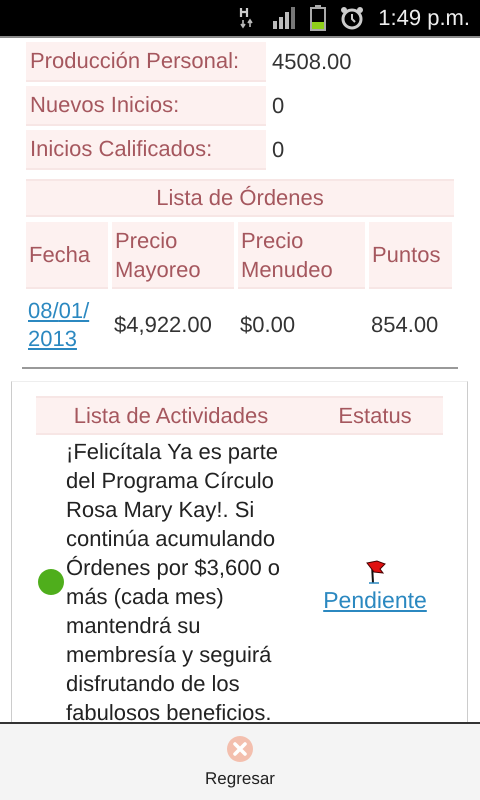  I want to click on close-icon, so click(240, 749).